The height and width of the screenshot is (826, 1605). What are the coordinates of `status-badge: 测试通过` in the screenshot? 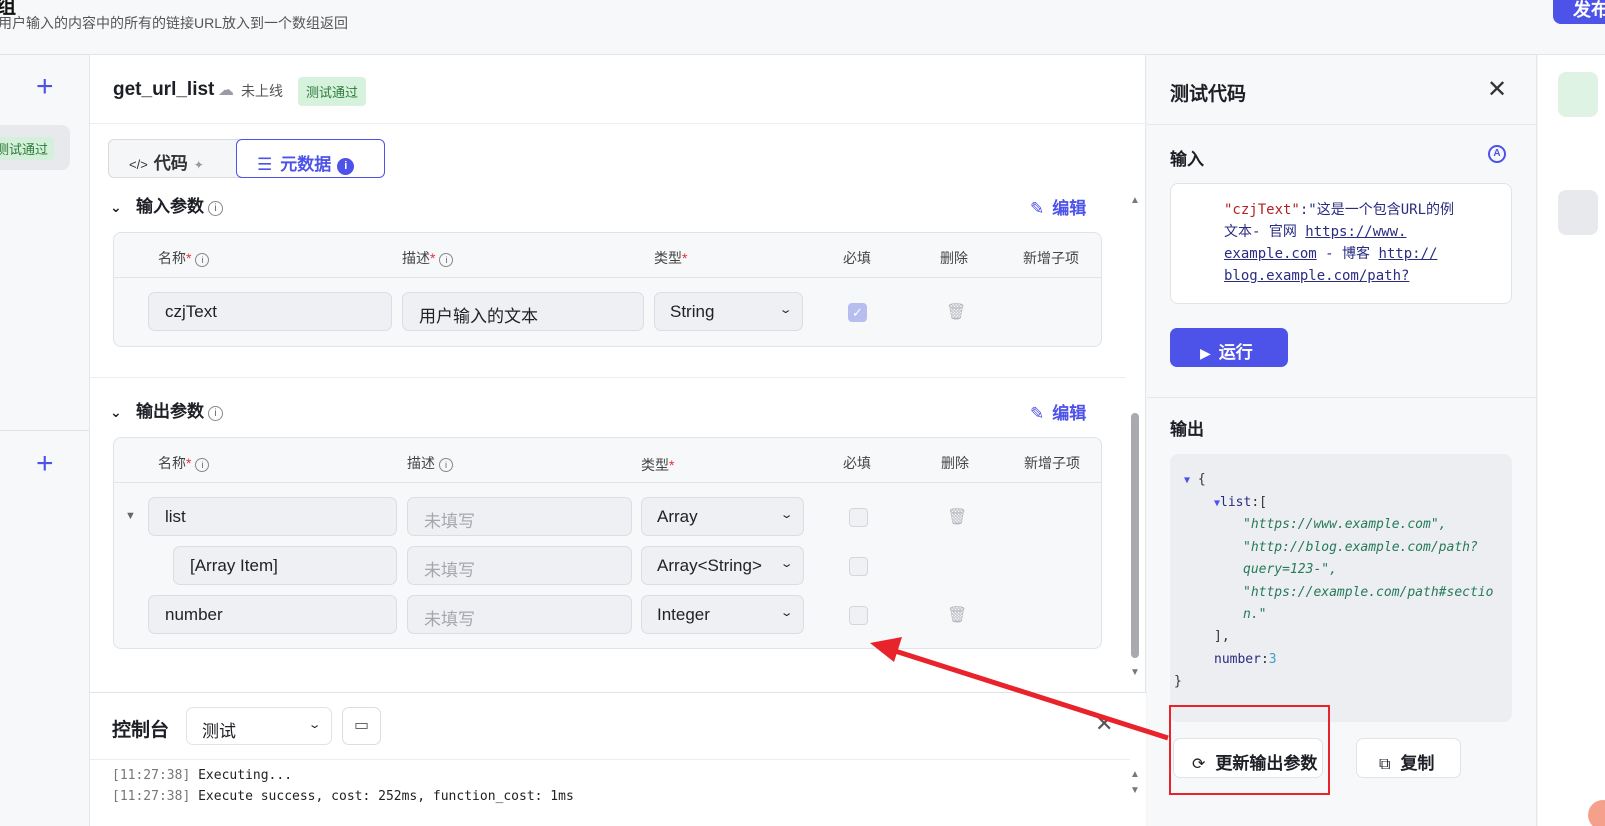 It's located at (27, 148).